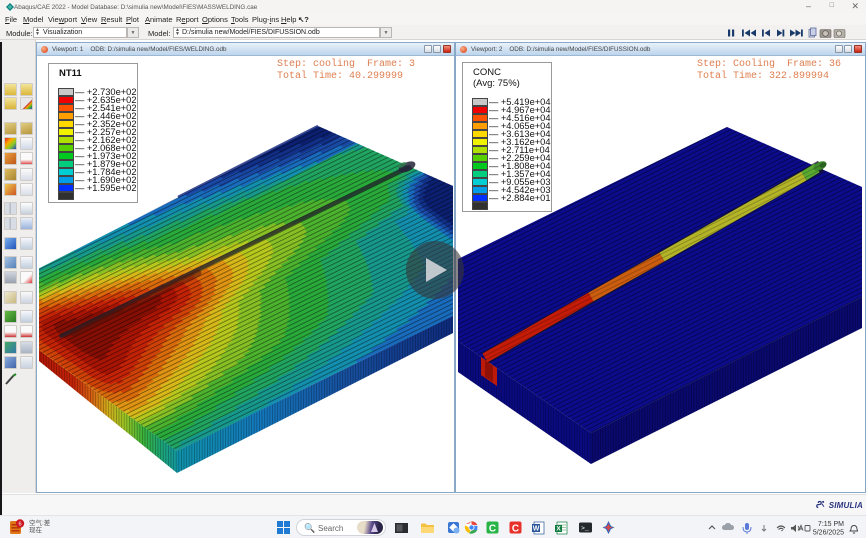  What do you see at coordinates (558, 529) in the screenshot?
I see `svg-text: X` at bounding box center [558, 529].